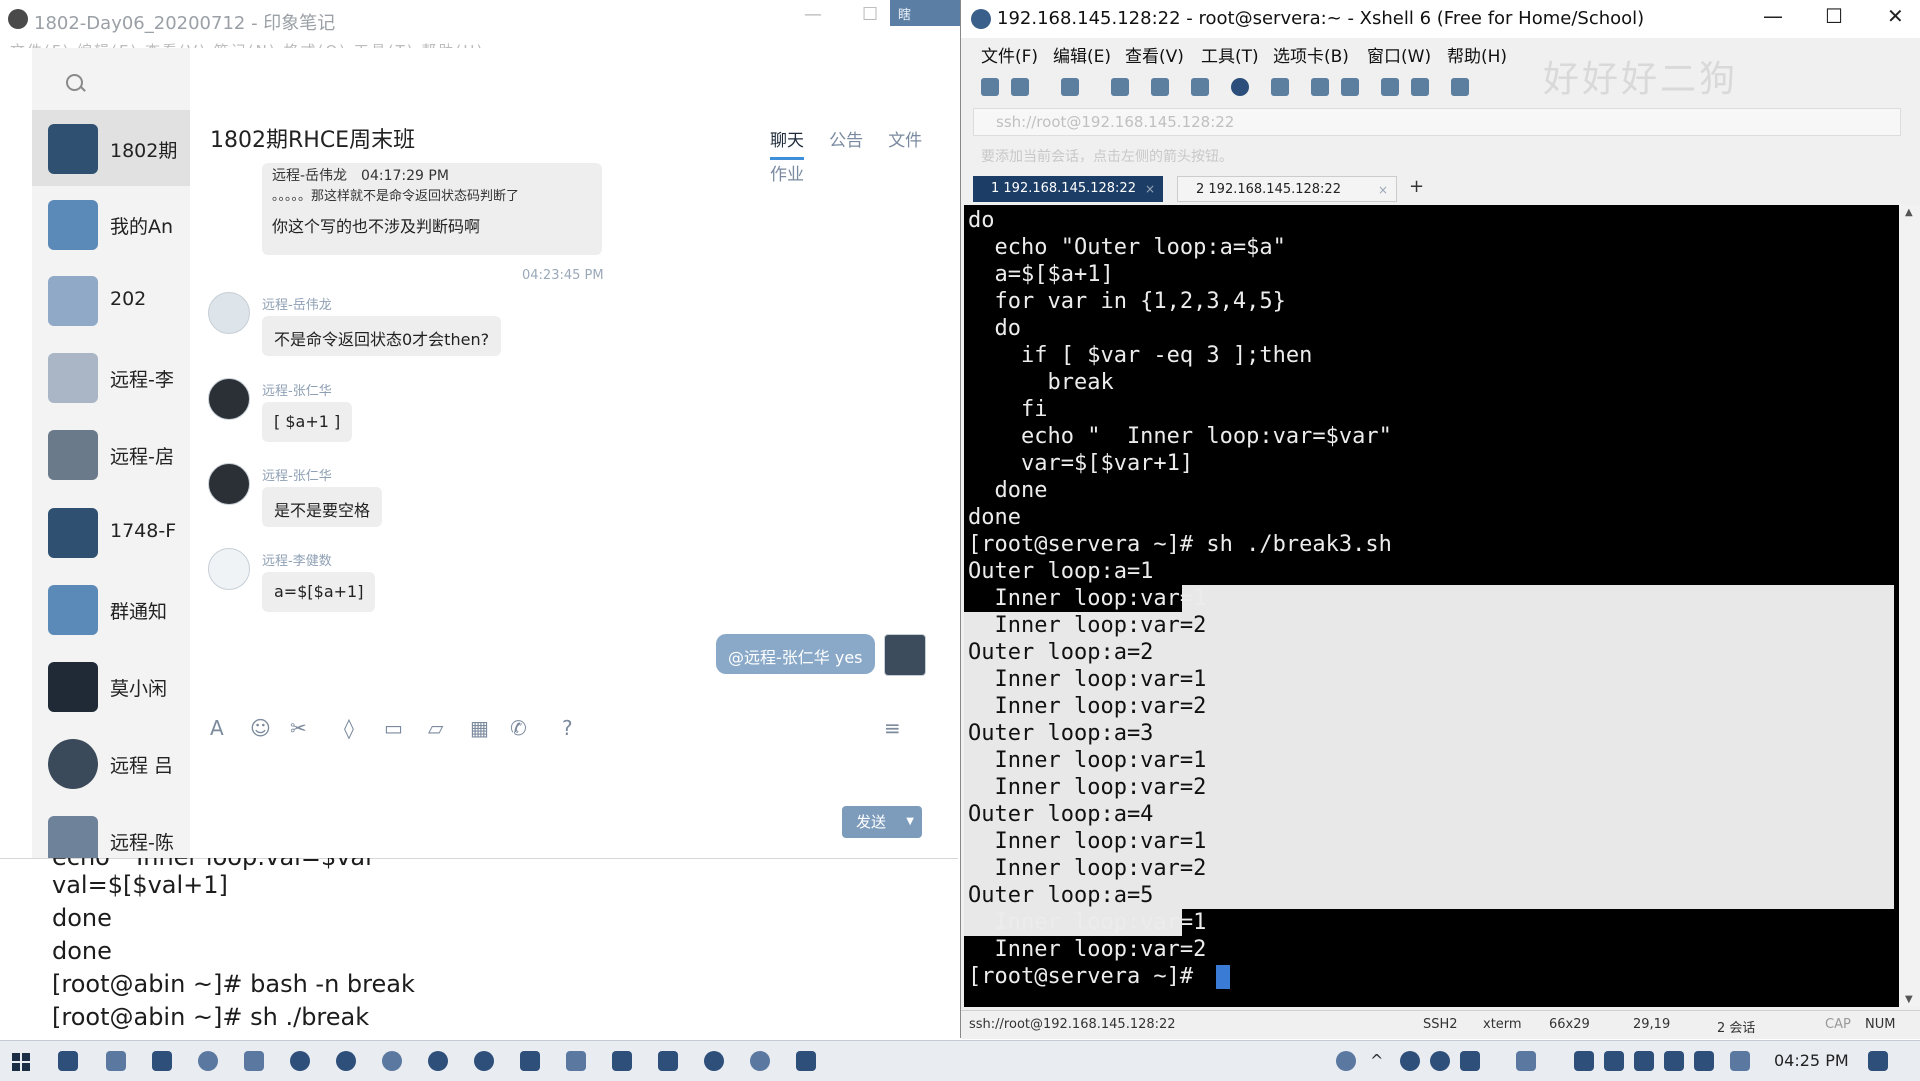 This screenshot has width=1920, height=1081. Describe the element at coordinates (484, 1061) in the screenshot. I see `xshell-taskbar-icon` at that location.